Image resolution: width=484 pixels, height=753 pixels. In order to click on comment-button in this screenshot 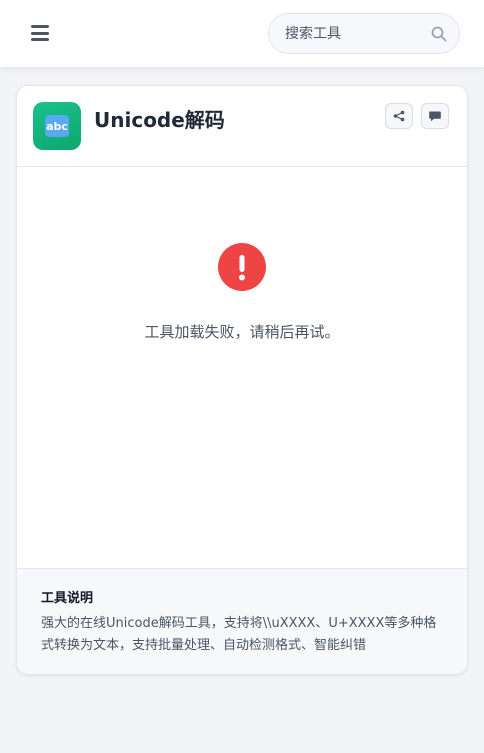, I will do `click(435, 116)`.